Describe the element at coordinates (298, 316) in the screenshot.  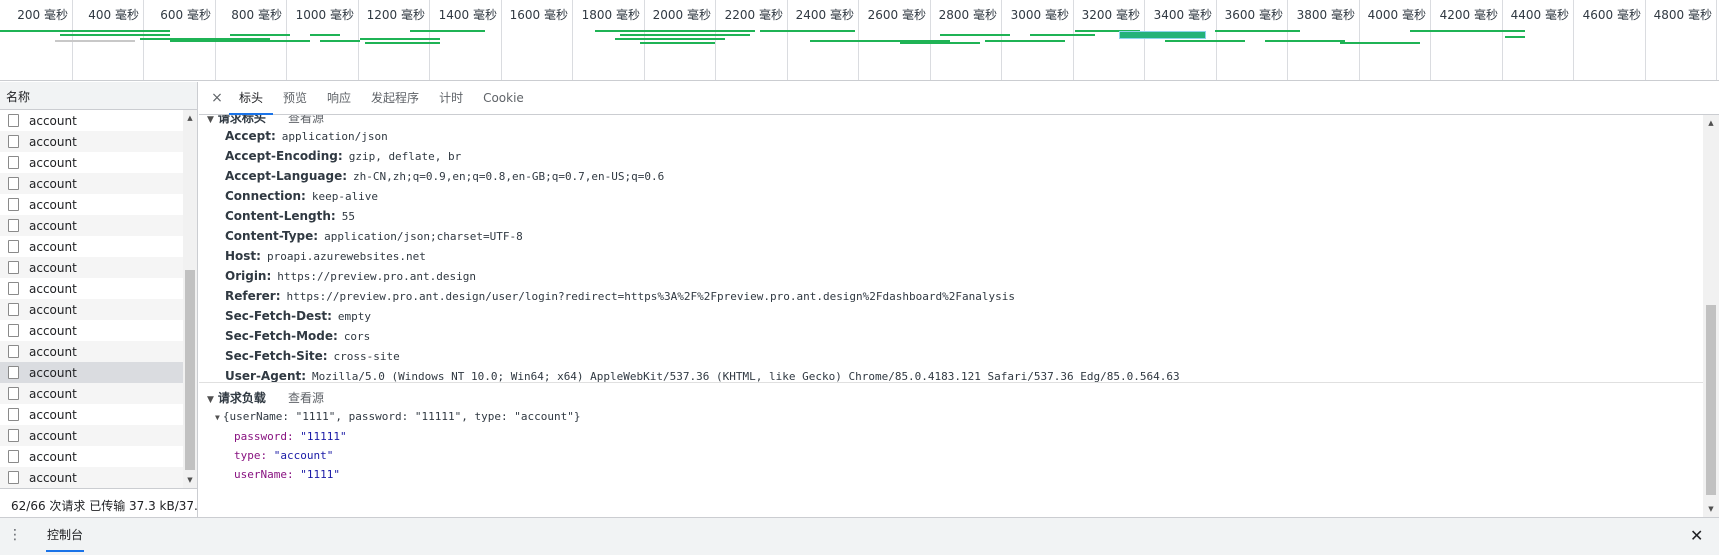
I see `request-header-row: Sec-Fetch-Dest: empty` at that location.